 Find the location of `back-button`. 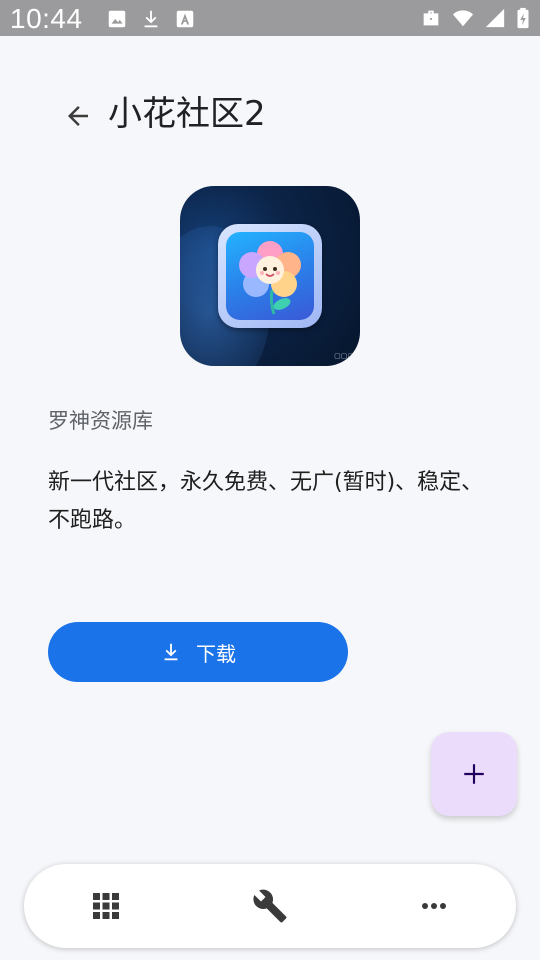

back-button is located at coordinates (78, 116).